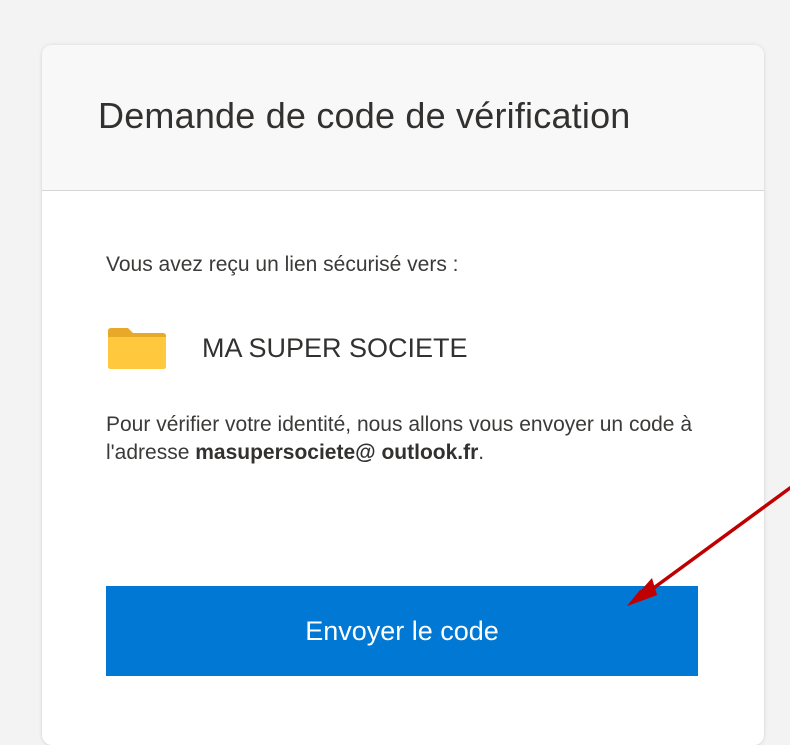  Describe the element at coordinates (364, 115) in the screenshot. I see `dialog-title: Demande de code de vérification` at that location.